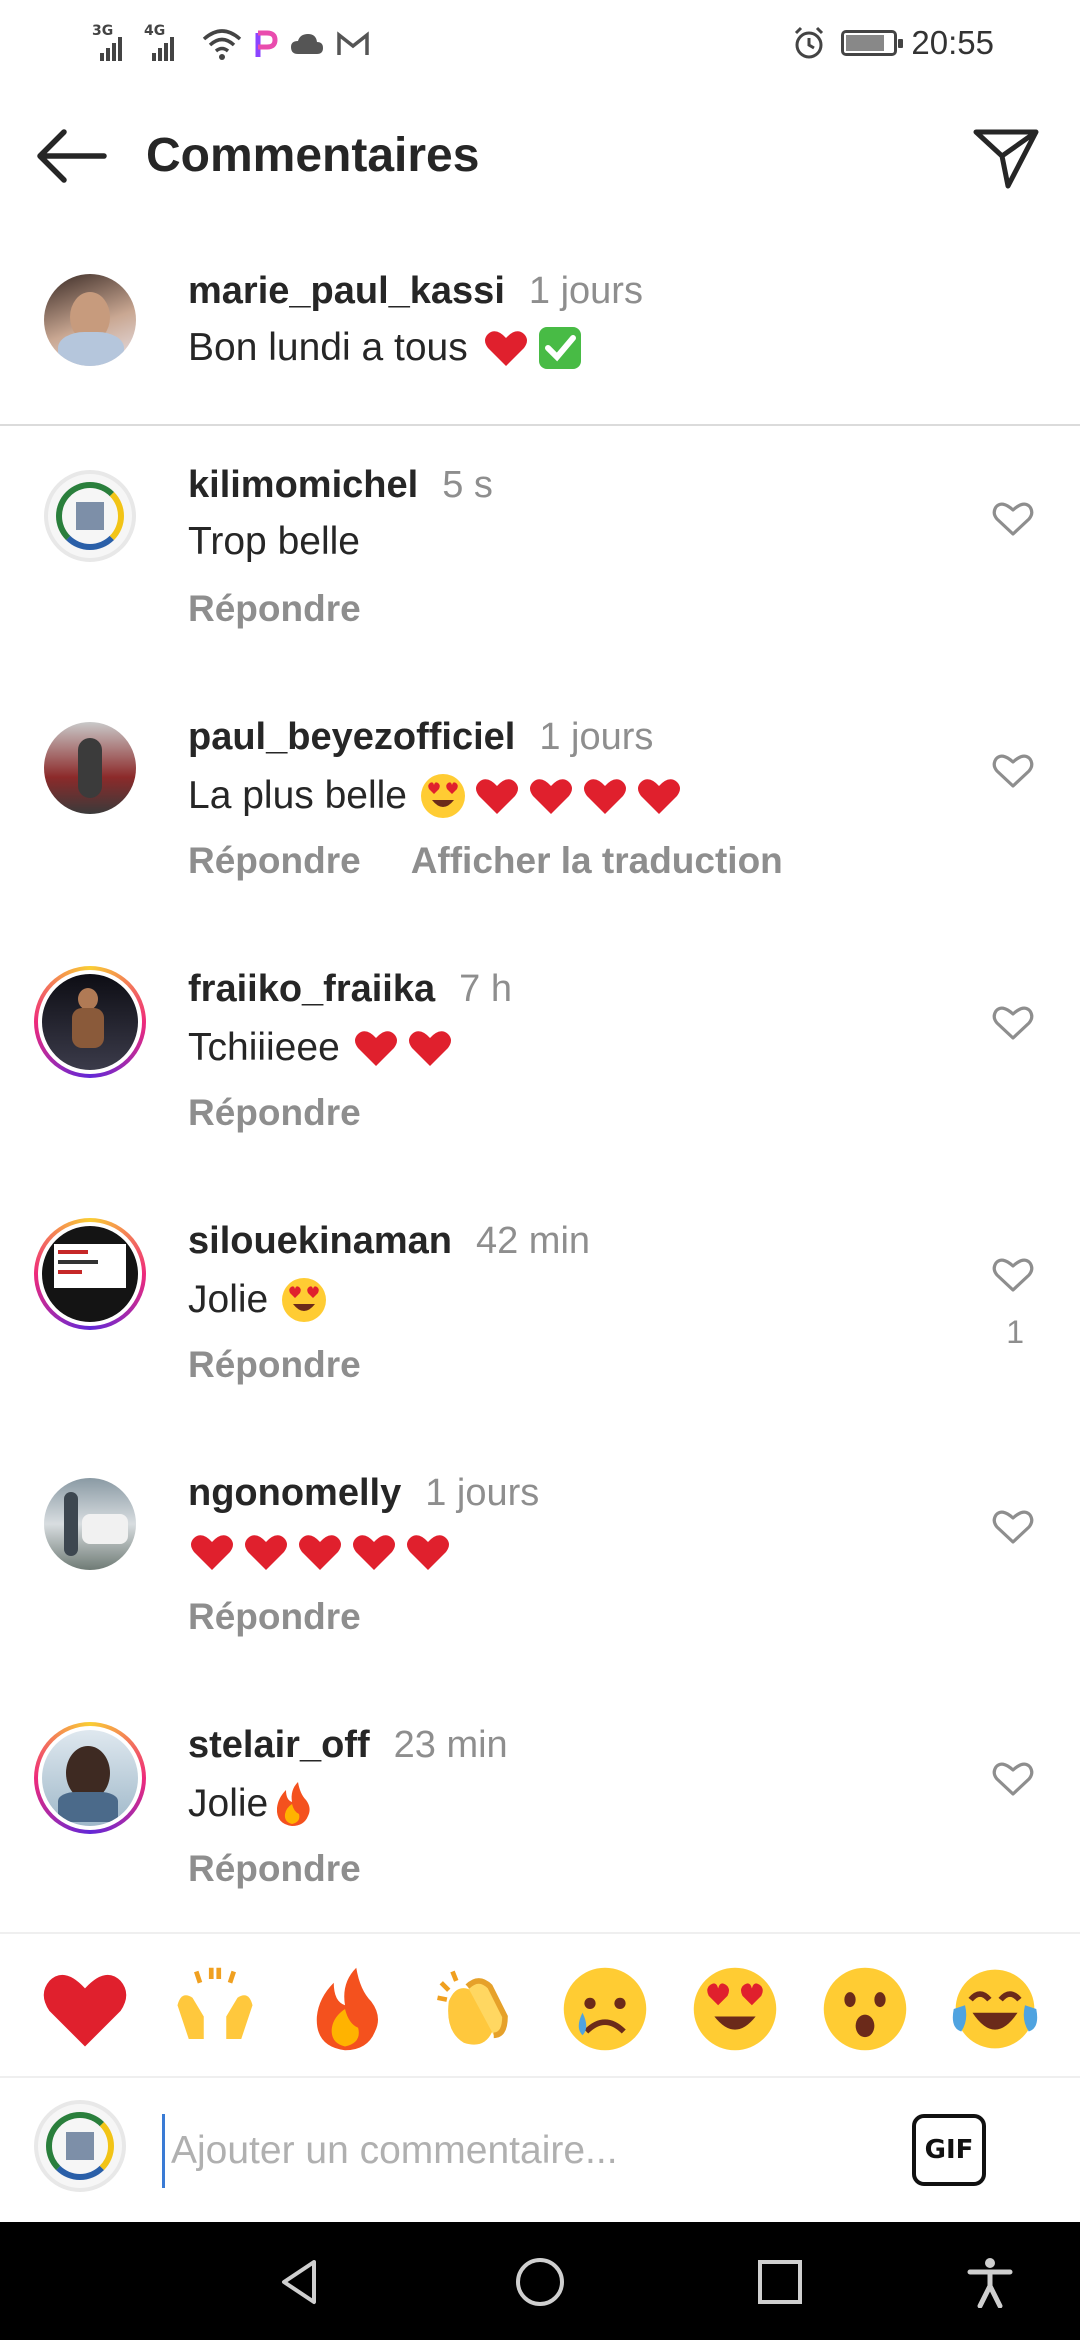 Image resolution: width=1080 pixels, height=2340 pixels. Describe the element at coordinates (228, 1299) in the screenshot. I see `comment-text: Jolie` at that location.